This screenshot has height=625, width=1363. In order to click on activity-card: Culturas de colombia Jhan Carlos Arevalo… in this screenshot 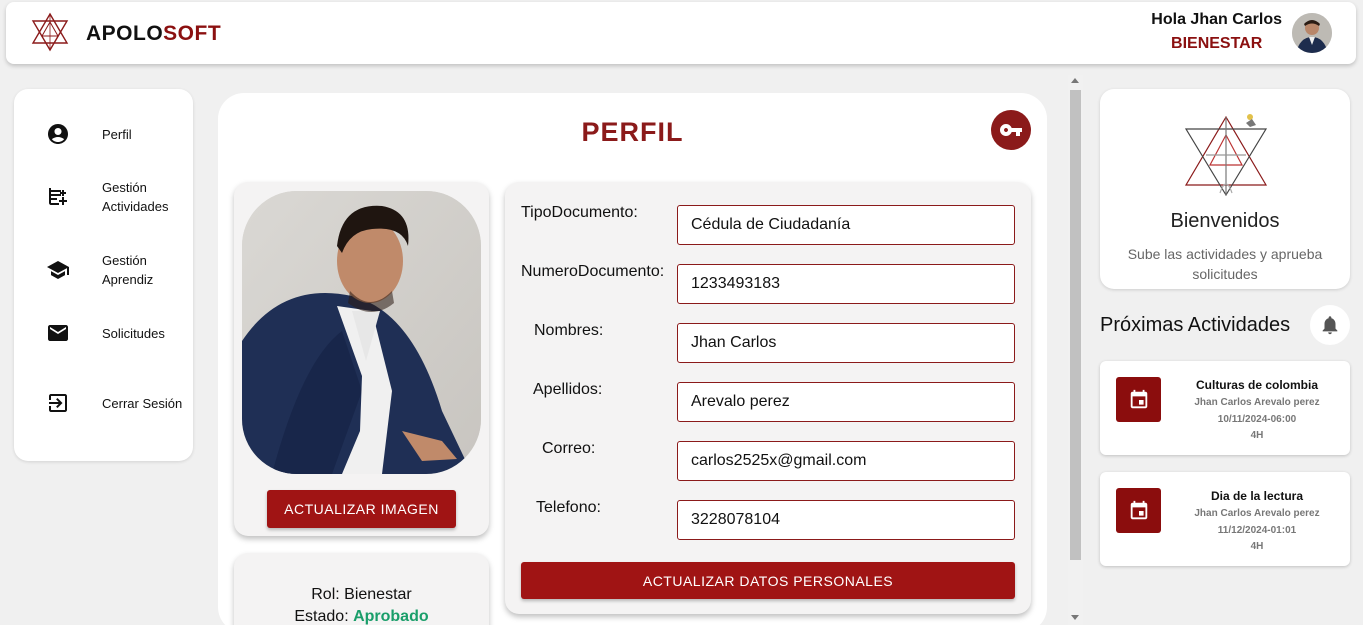, I will do `click(1225, 408)`.